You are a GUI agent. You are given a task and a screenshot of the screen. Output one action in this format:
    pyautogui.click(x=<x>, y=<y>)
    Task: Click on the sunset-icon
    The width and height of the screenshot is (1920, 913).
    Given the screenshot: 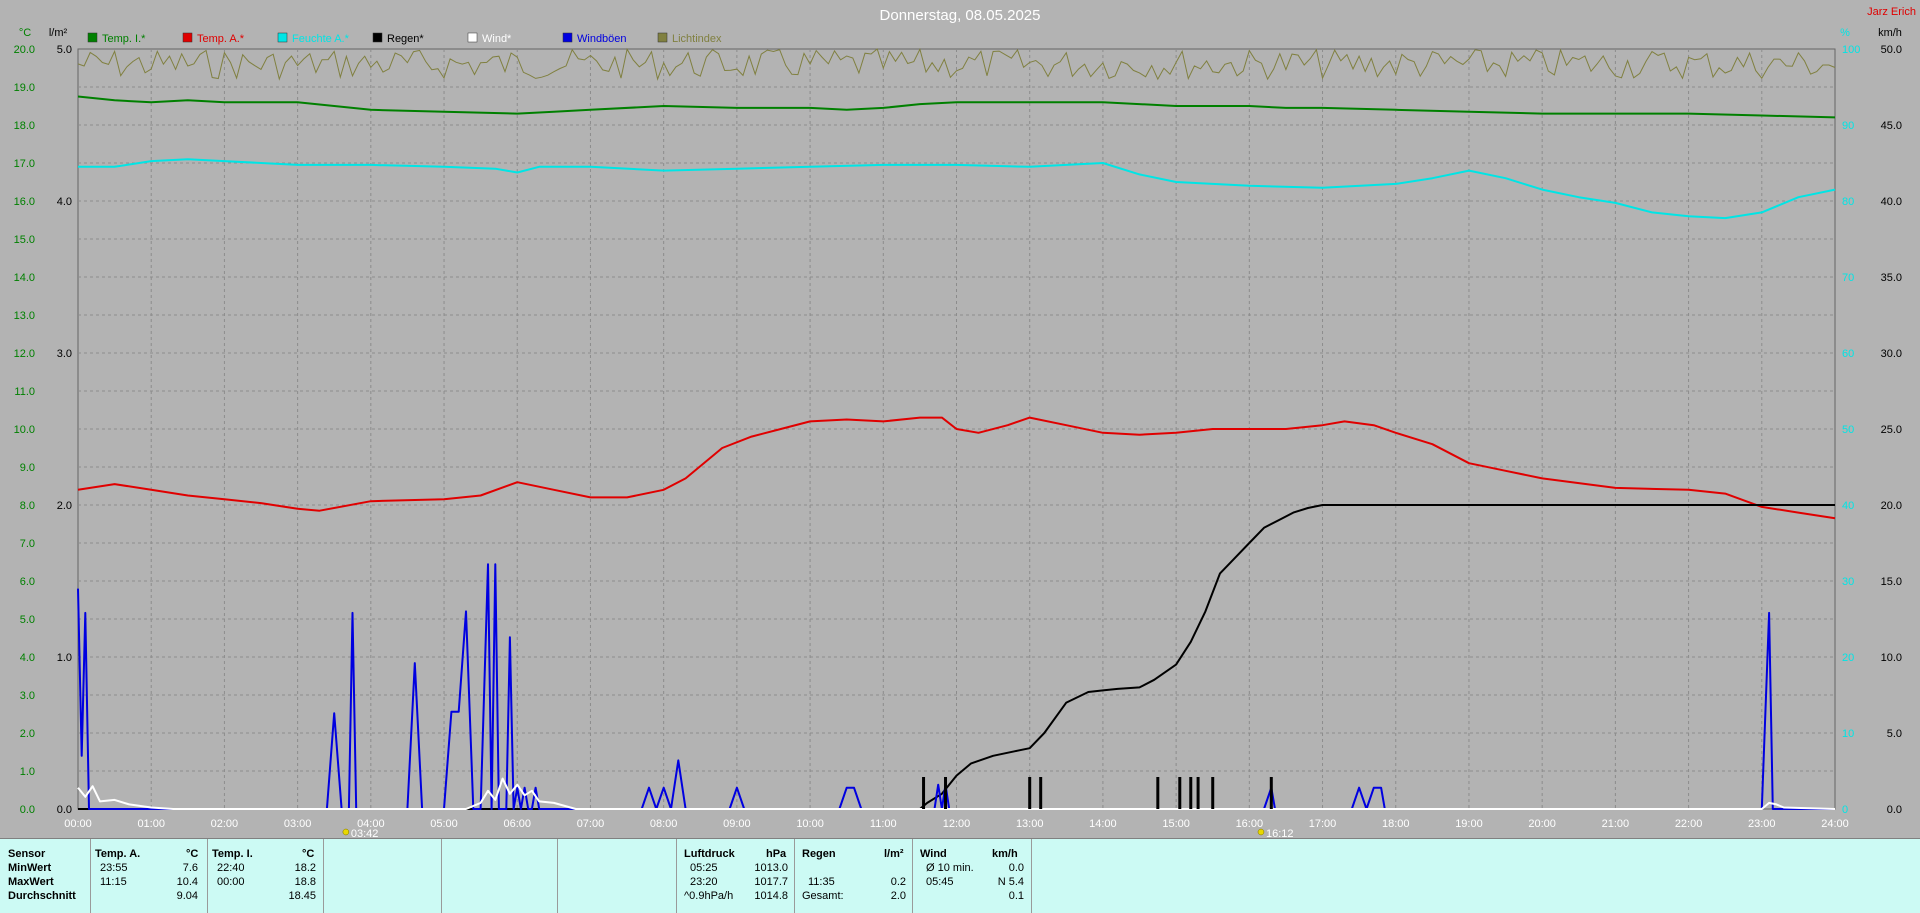 What is the action you would take?
    pyautogui.click(x=1261, y=832)
    